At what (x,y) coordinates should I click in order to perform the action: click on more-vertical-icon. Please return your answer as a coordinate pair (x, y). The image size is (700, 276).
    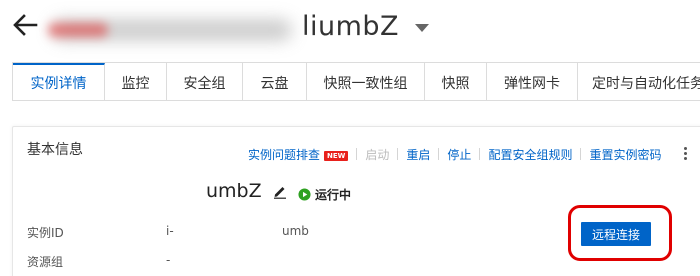
    Looking at the image, I should click on (685, 154).